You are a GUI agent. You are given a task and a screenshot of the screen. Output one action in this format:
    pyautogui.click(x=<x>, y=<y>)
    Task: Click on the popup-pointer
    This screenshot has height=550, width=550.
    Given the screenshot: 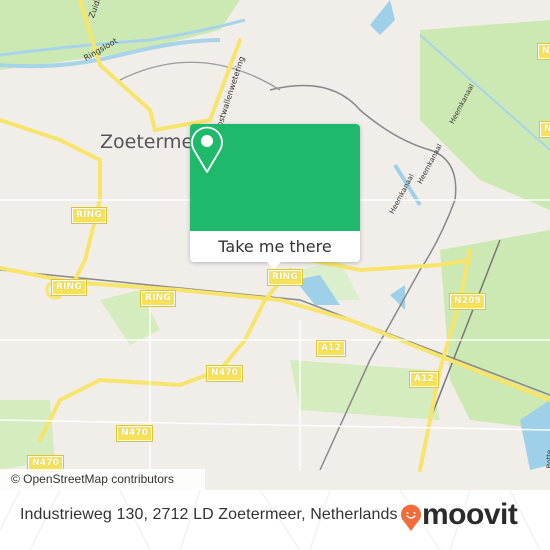 What is the action you would take?
    pyautogui.click(x=274, y=265)
    